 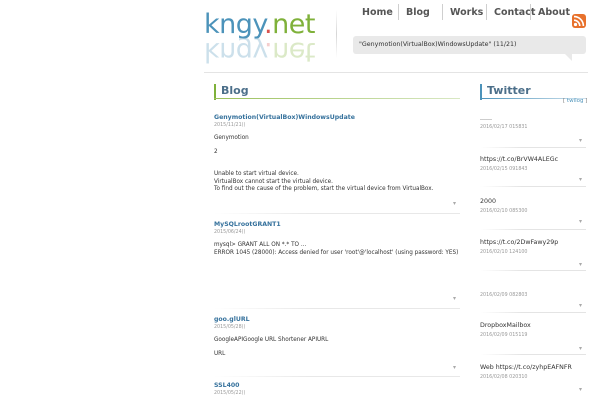 What do you see at coordinates (533, 330) in the screenshot?
I see `tweet: DropboxMailbox 2016/02/09 015119` at bounding box center [533, 330].